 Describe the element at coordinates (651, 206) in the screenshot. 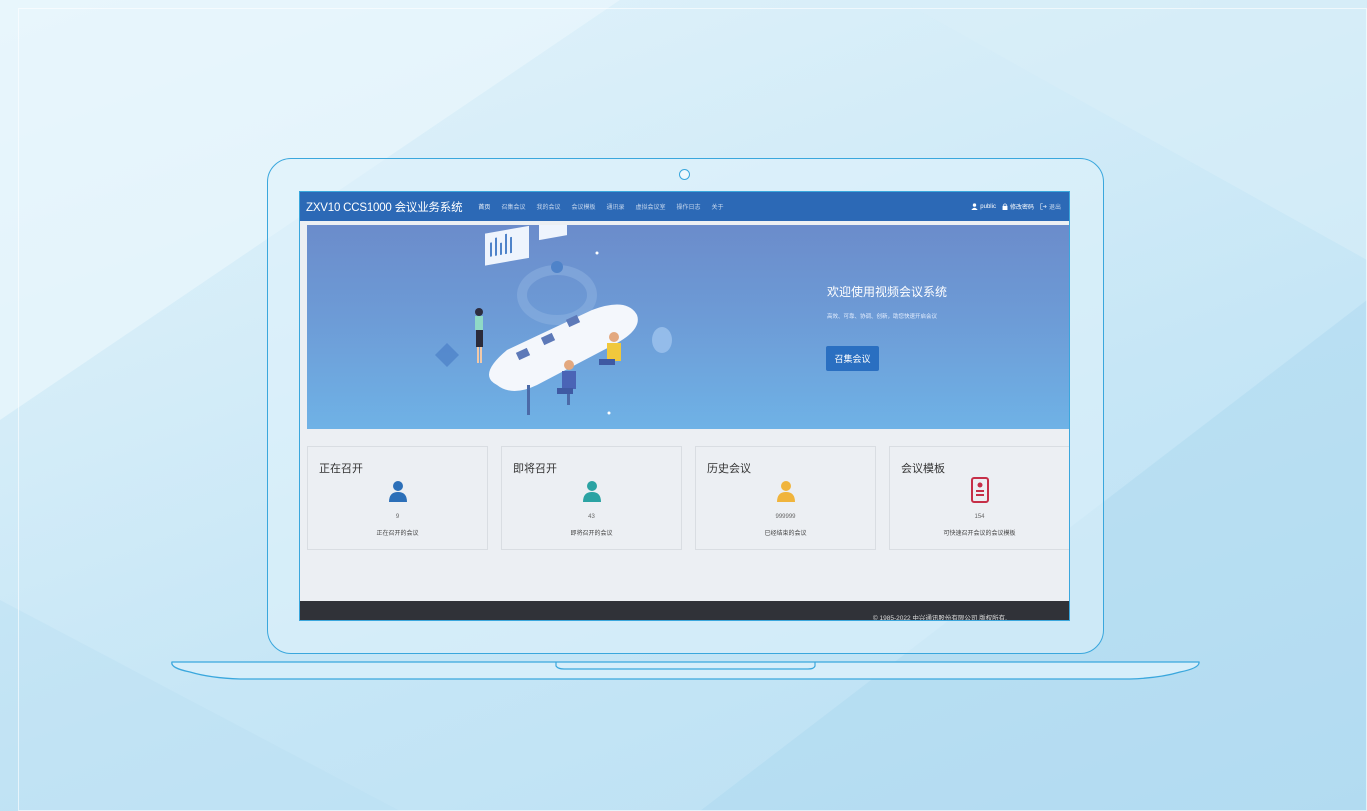

I see `nav-item-virtual-rooms: 虚拟会议室` at that location.